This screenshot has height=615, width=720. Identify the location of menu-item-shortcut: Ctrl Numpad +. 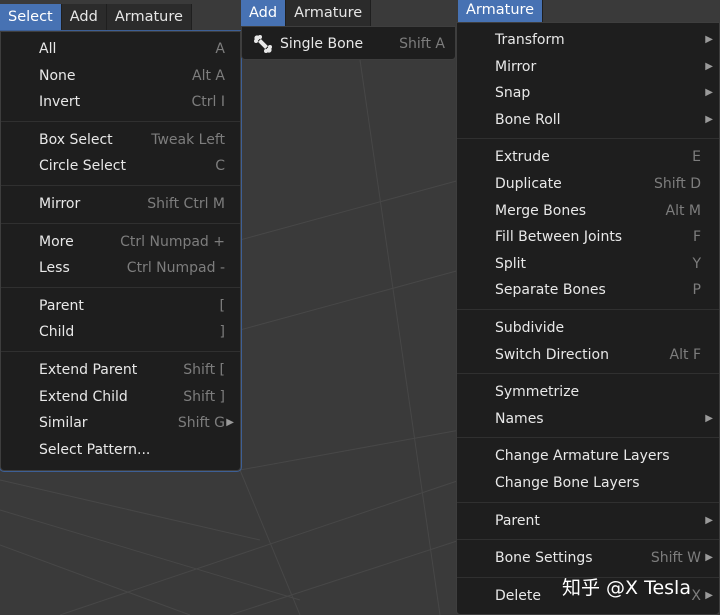
(172, 241).